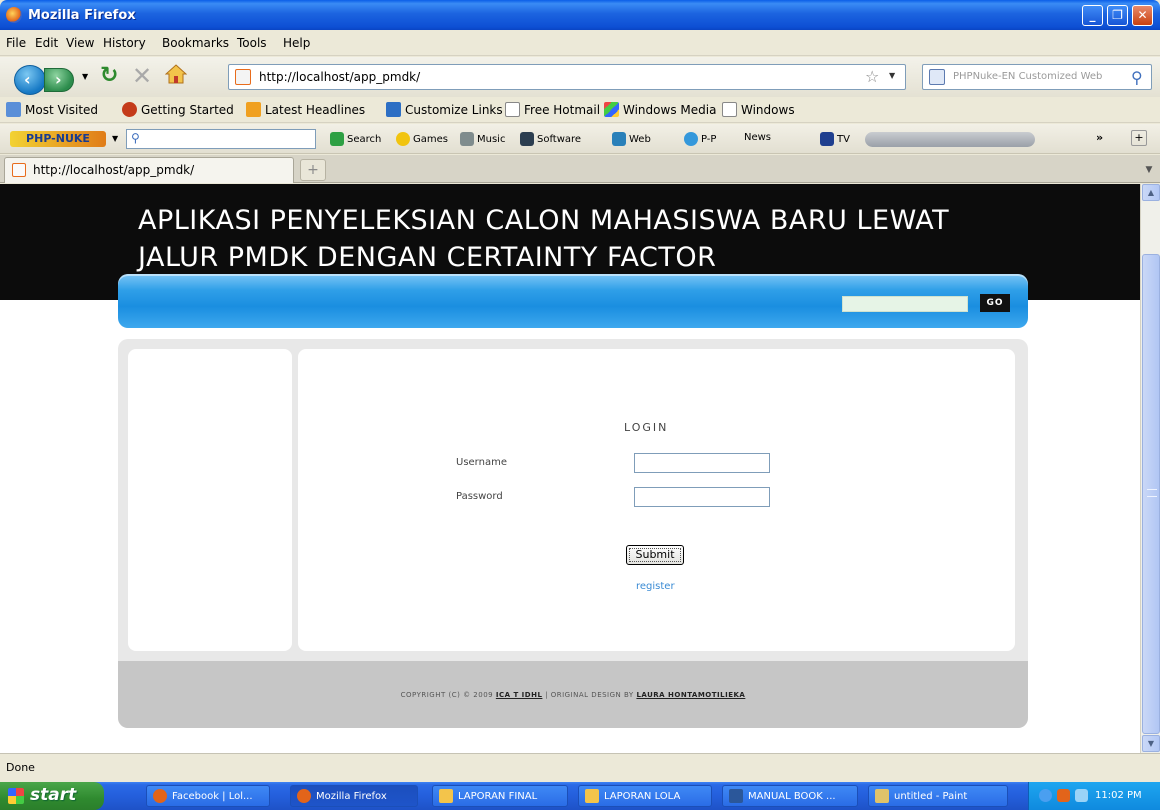 This screenshot has height=810, width=1160. I want to click on toolbar-item-label: Games, so click(430, 139).